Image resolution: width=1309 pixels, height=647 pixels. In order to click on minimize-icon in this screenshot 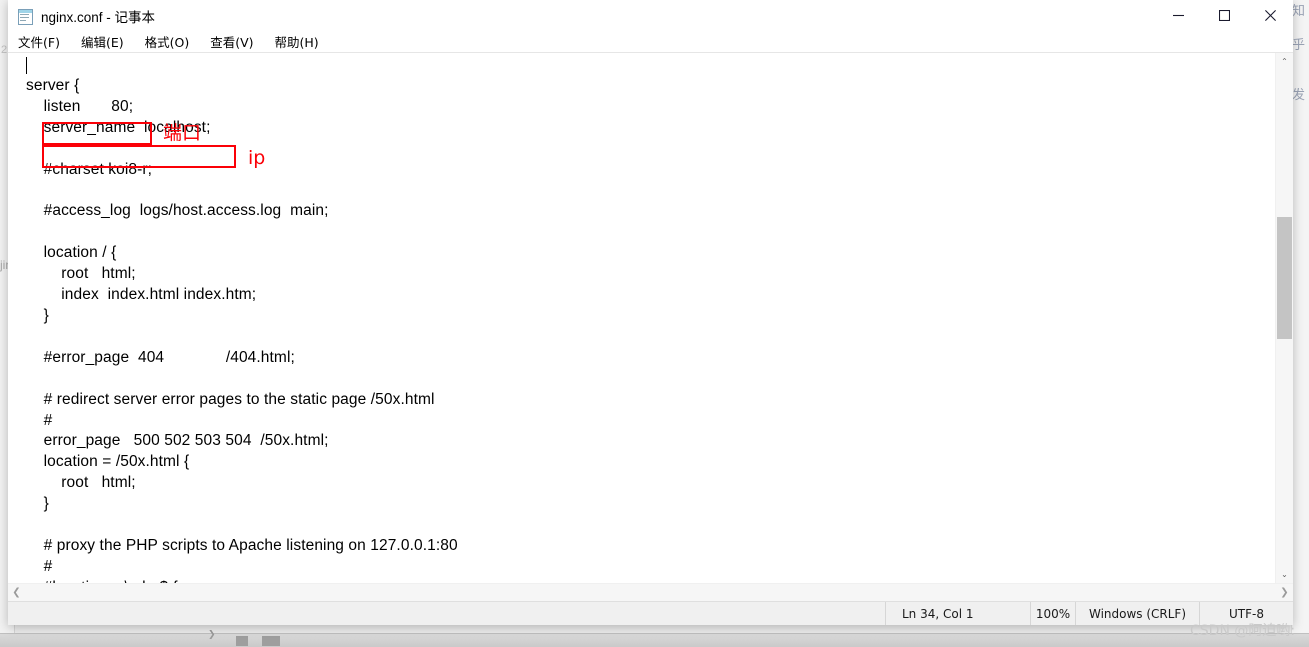, I will do `click(1178, 15)`.